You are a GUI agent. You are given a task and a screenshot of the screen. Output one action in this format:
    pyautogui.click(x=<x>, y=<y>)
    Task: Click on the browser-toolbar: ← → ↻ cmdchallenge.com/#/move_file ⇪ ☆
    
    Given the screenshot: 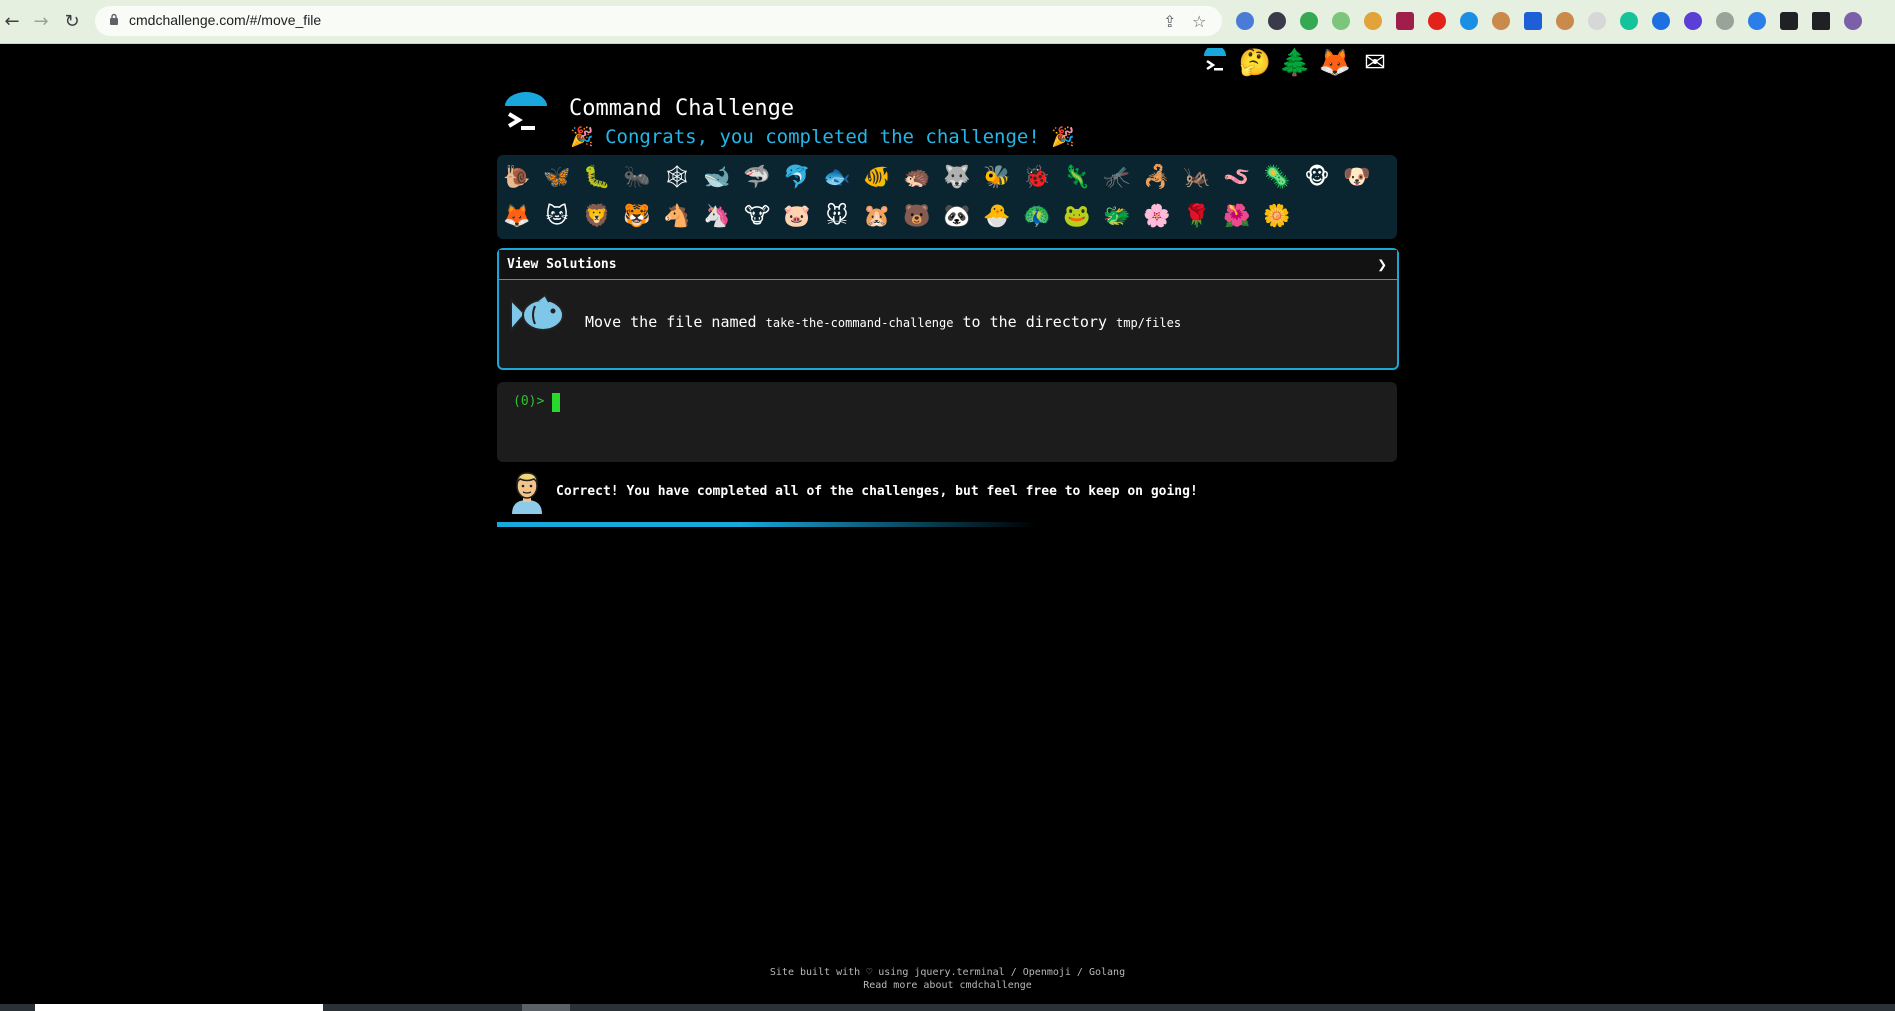 What is the action you would take?
    pyautogui.click(x=947, y=22)
    